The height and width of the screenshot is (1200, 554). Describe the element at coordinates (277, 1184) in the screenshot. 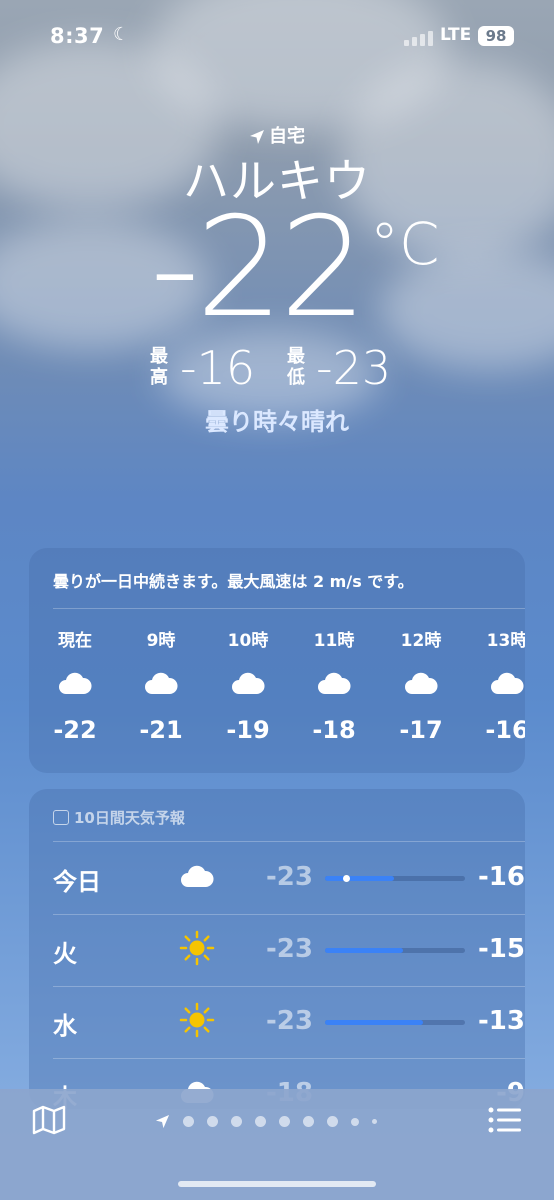

I see `home-indicator` at that location.